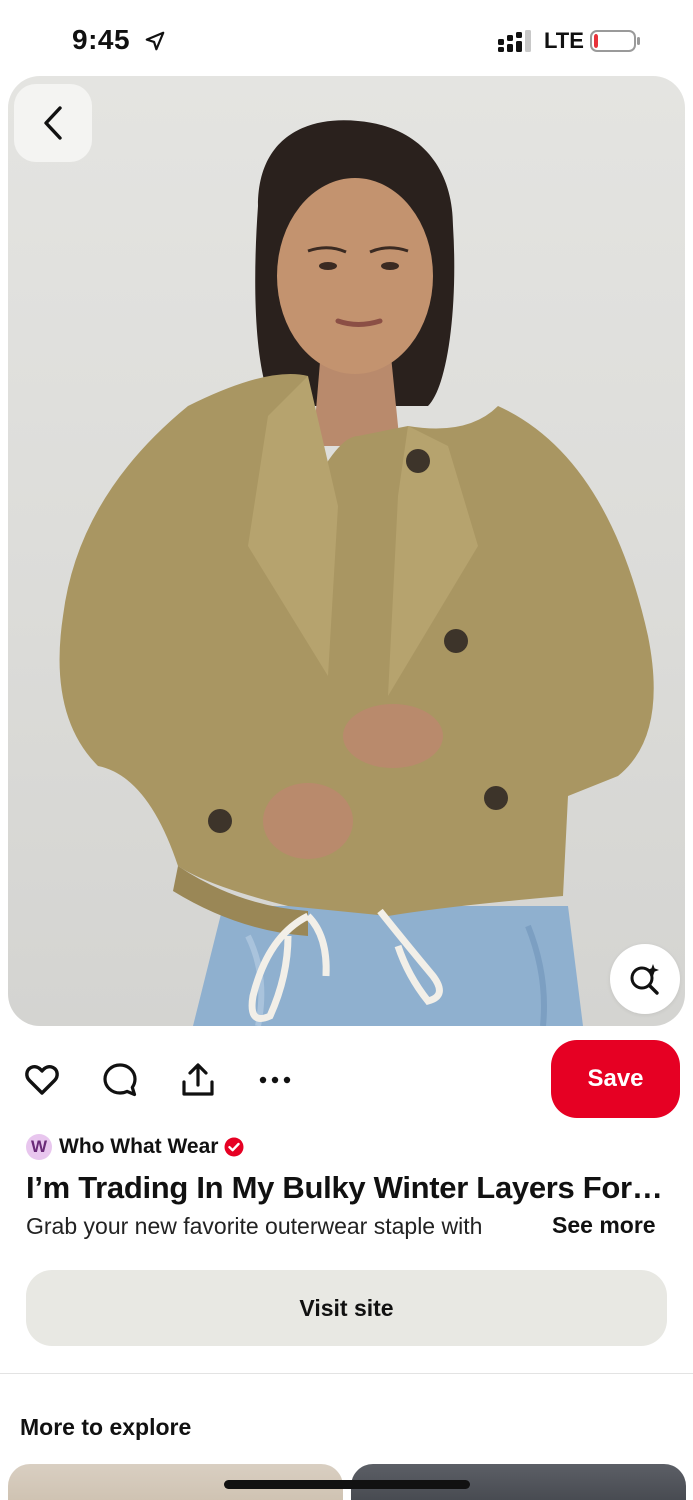  I want to click on status-time: 9:45, so click(101, 39).